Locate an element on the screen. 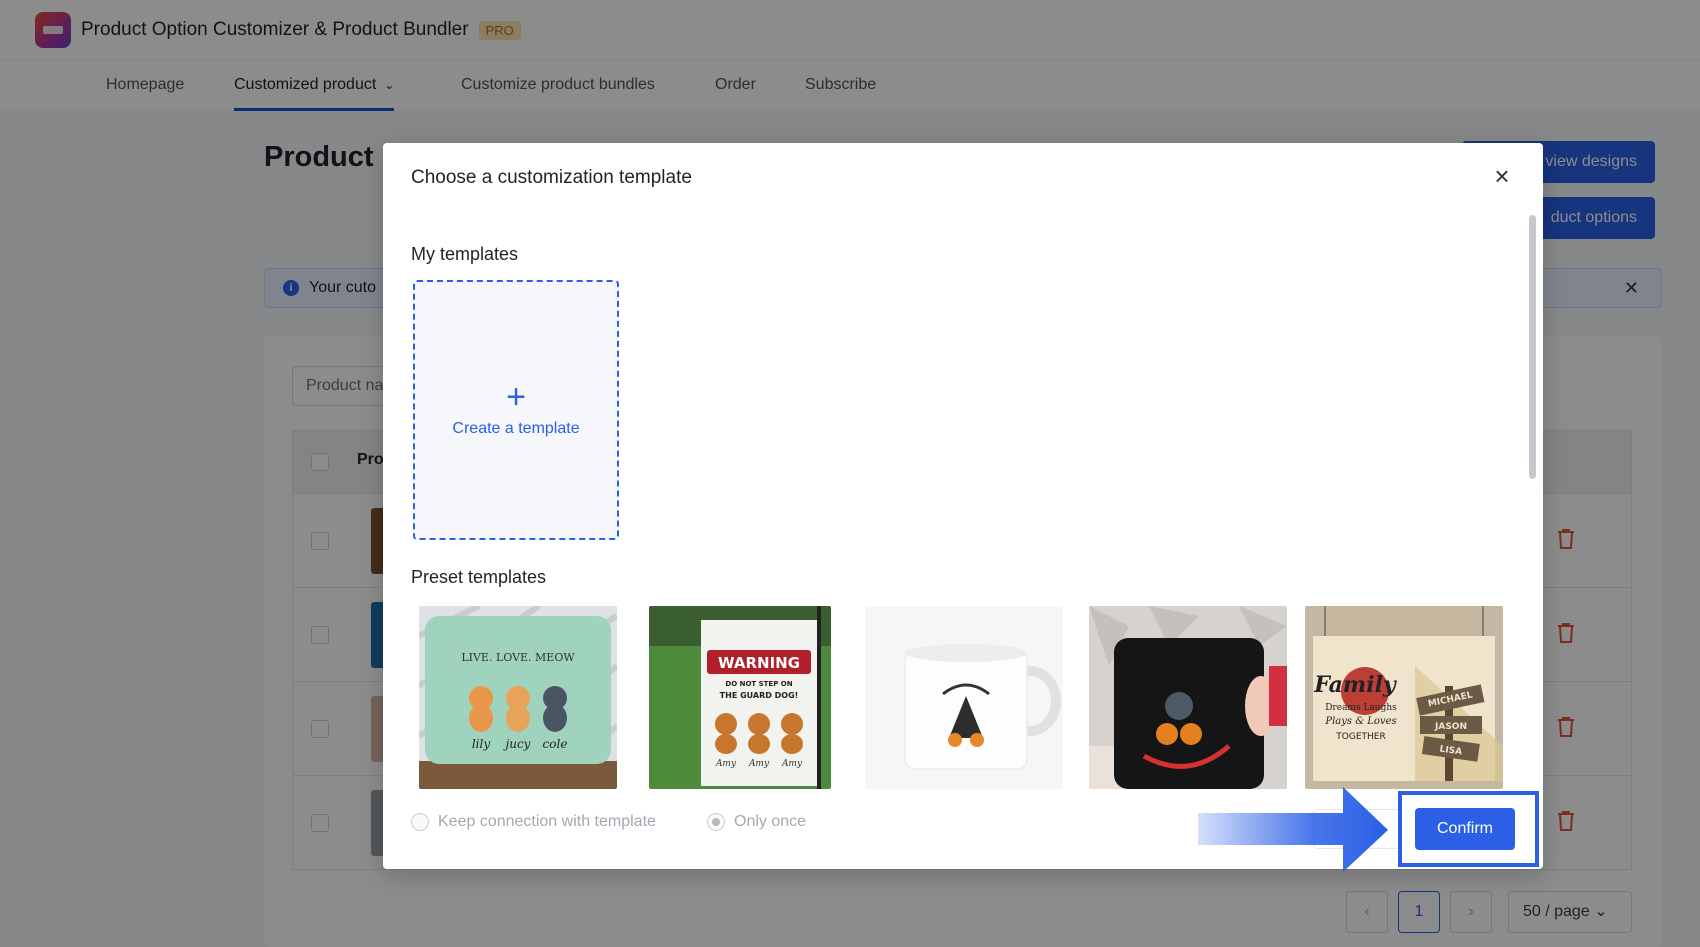 This screenshot has height=947, width=1700. preset-template-black-mug is located at coordinates (1188, 697).